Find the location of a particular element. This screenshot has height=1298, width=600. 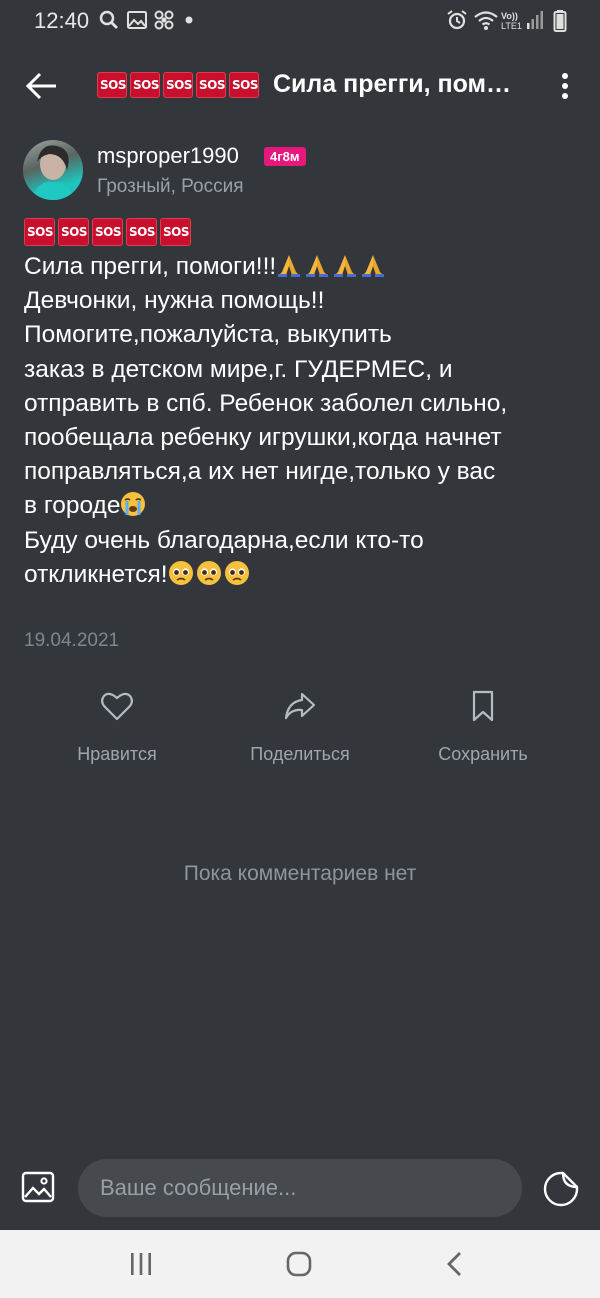

svg-text: Vo)) is located at coordinates (509, 16).